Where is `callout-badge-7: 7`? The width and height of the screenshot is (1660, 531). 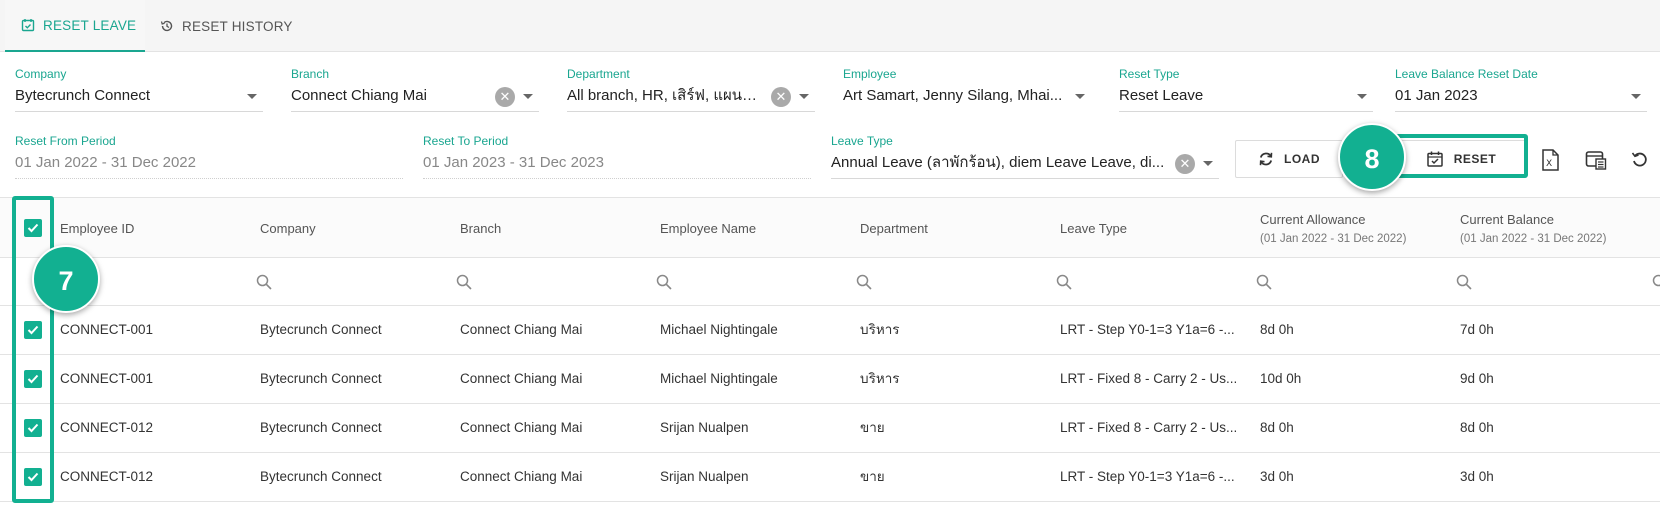
callout-badge-7: 7 is located at coordinates (66, 279).